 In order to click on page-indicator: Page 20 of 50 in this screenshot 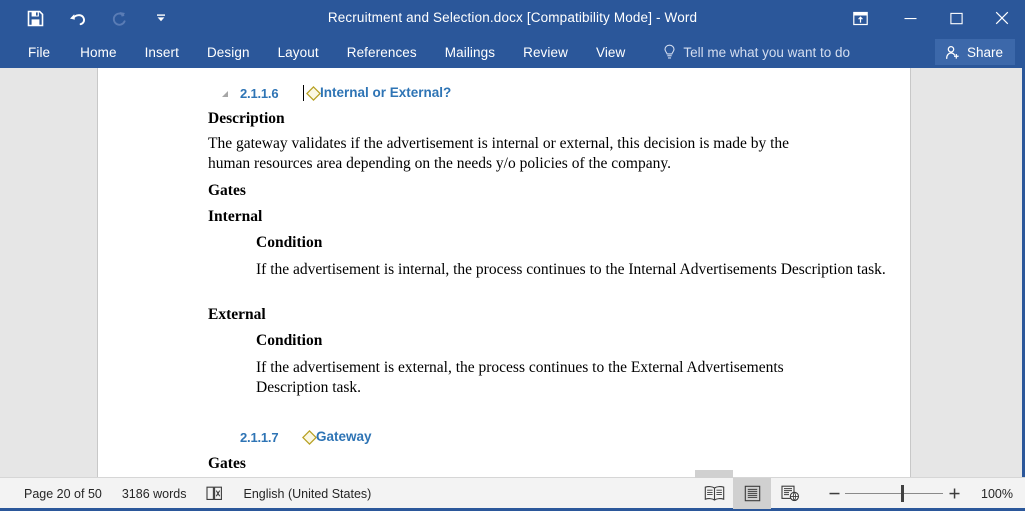, I will do `click(63, 493)`.